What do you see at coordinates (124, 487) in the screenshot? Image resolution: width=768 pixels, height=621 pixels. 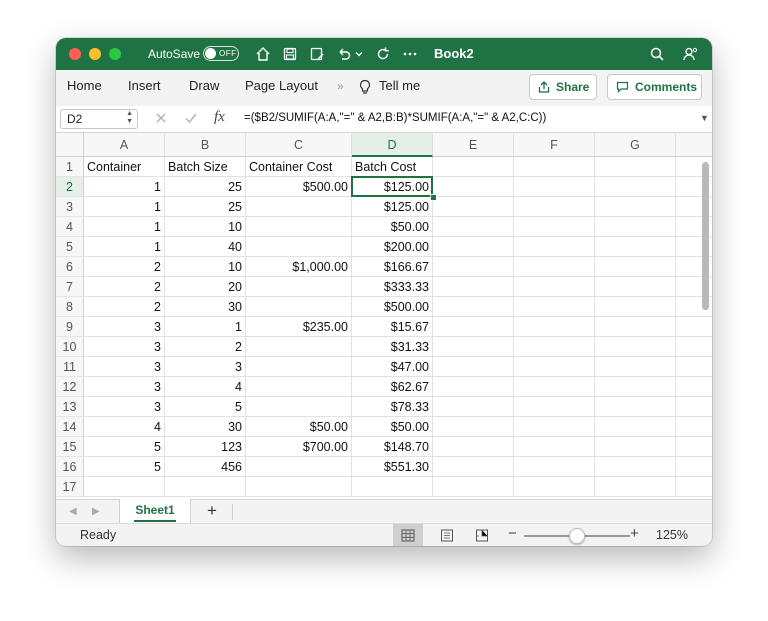 I see `cell-container` at bounding box center [124, 487].